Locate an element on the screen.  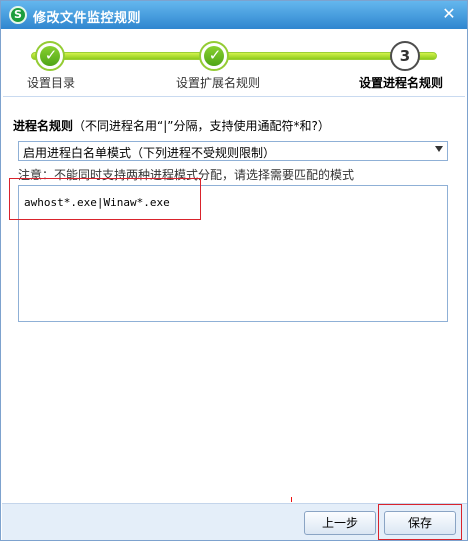
rule-hint: （不同进程名用“|”分隔，支持使用通配符*和?） is located at coordinates (201, 126).